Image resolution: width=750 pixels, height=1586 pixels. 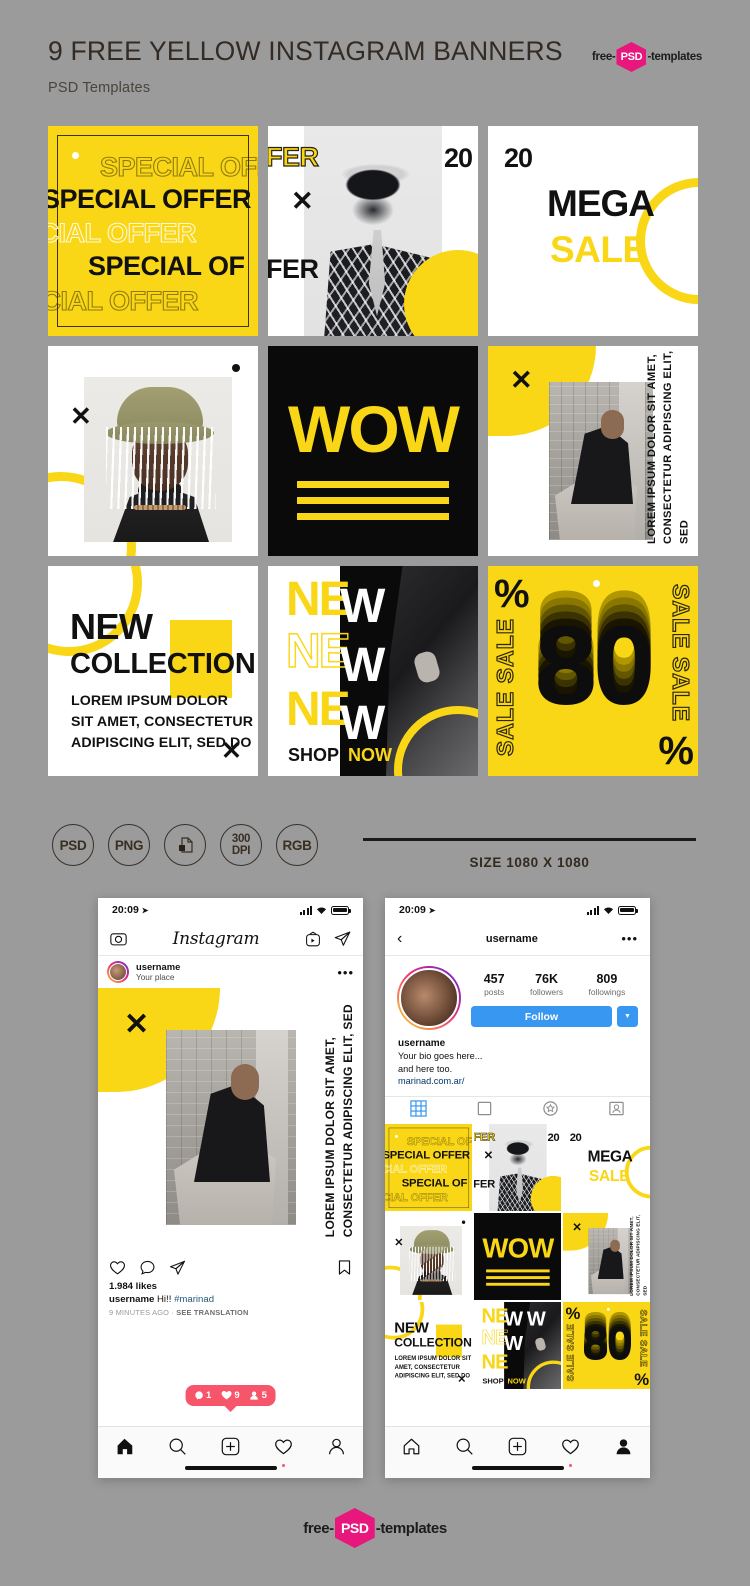 I want to click on grid-thumb: NE NE NE W W W SHOP NOW, so click(x=517, y=1345).